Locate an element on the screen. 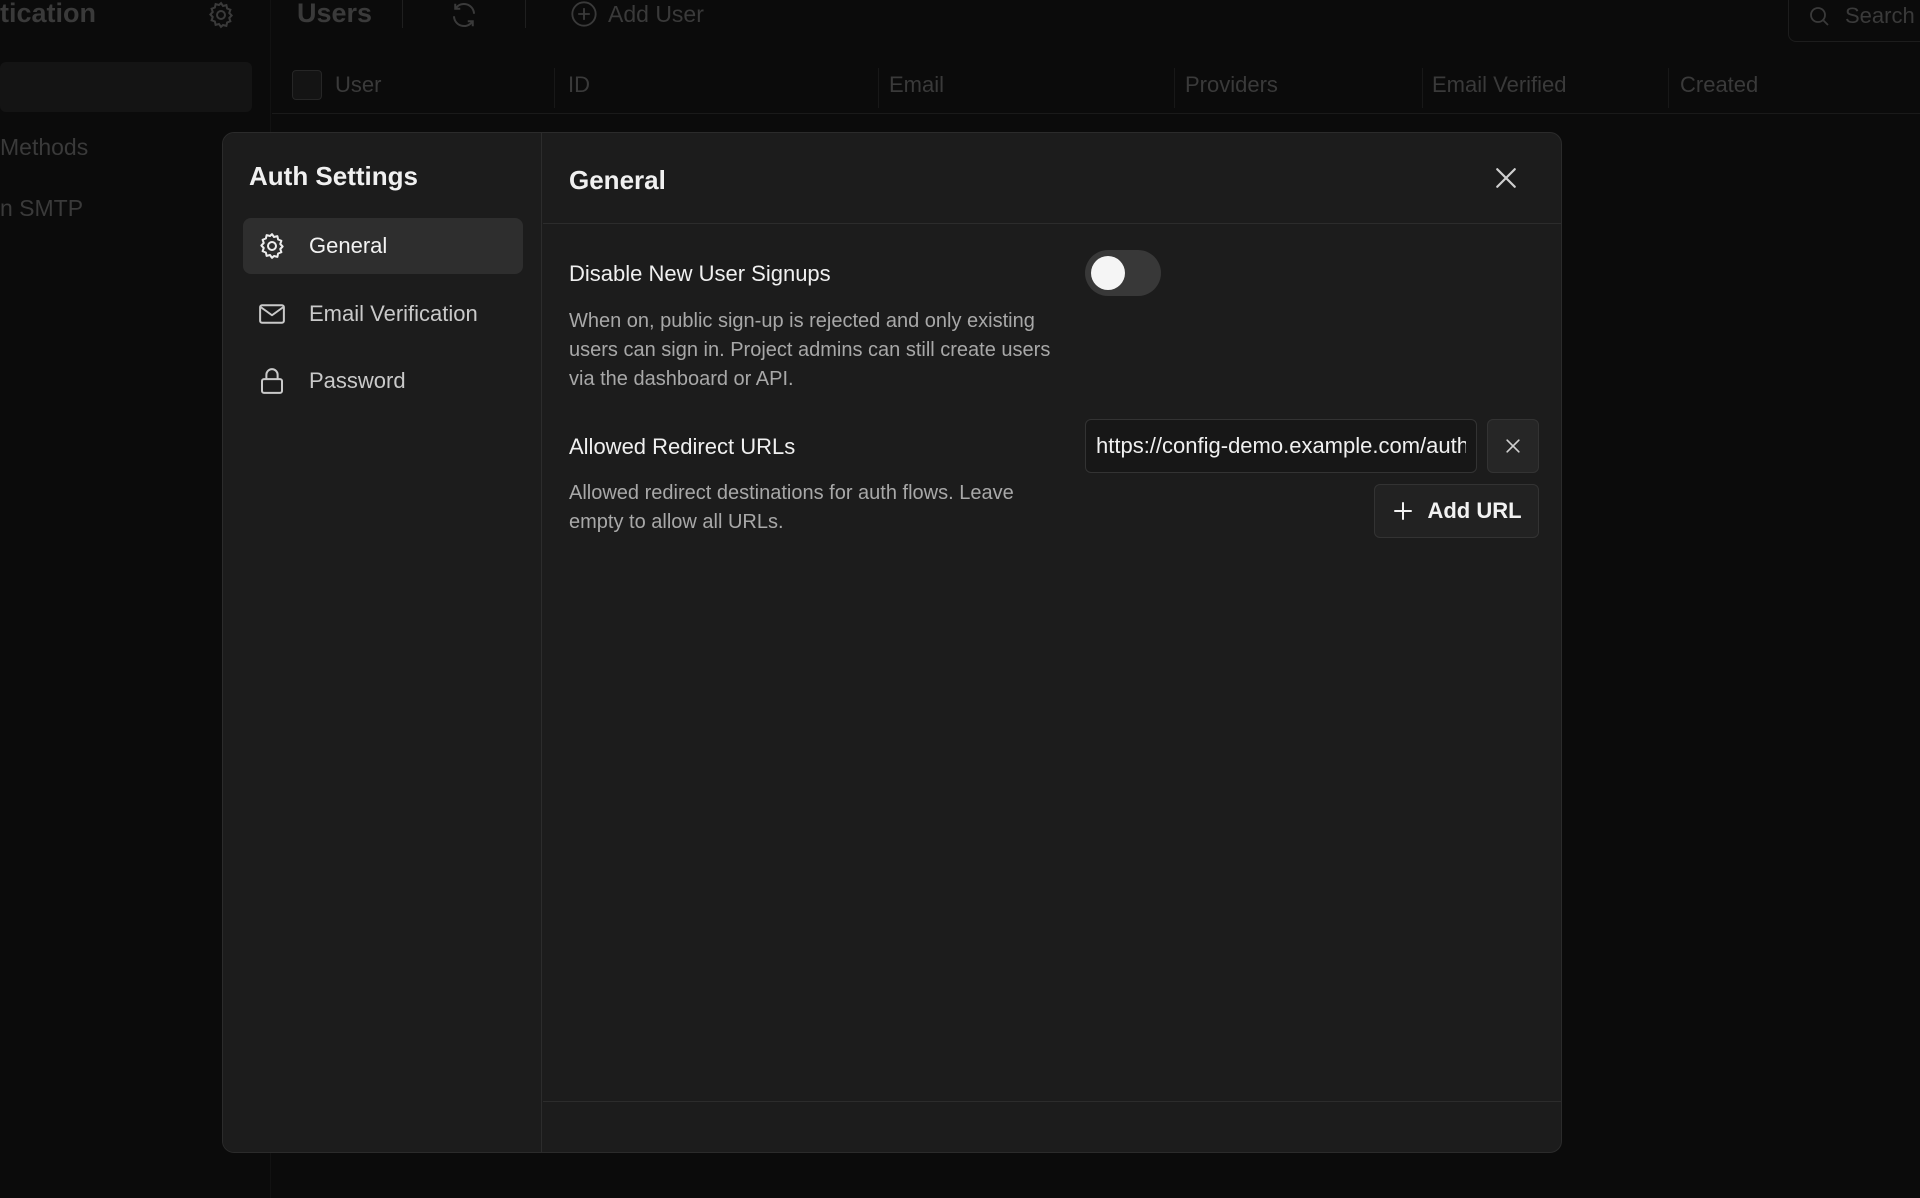 Image resolution: width=1920 pixels, height=1198 pixels. redirect-urls-label: Allowed Redirect URLs is located at coordinates (682, 446).